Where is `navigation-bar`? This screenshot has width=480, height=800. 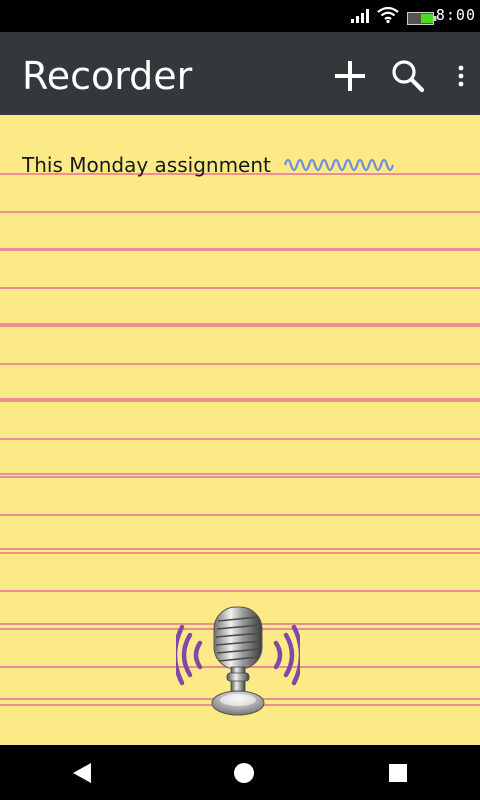
navigation-bar is located at coordinates (240, 772).